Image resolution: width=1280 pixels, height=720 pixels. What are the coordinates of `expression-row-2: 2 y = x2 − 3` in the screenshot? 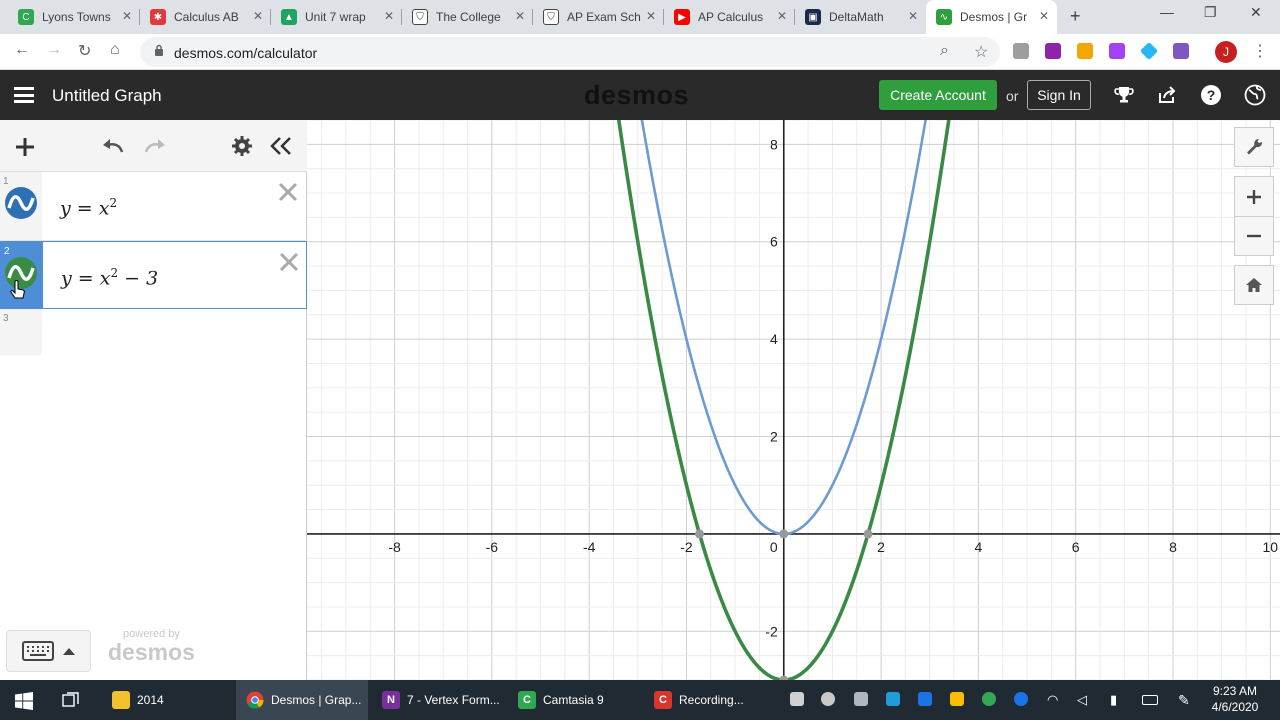 It's located at (153, 275).